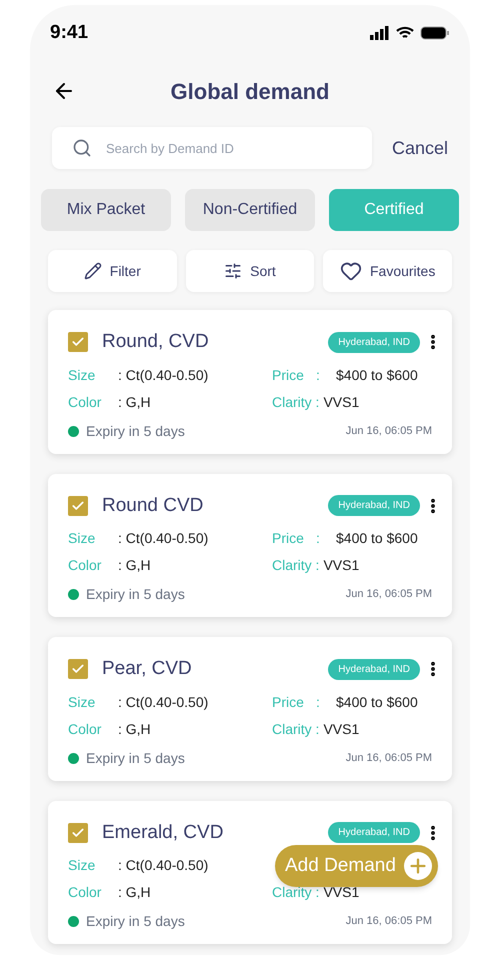 The width and height of the screenshot is (500, 960). What do you see at coordinates (250, 92) in the screenshot?
I see `page-title: Global demand` at bounding box center [250, 92].